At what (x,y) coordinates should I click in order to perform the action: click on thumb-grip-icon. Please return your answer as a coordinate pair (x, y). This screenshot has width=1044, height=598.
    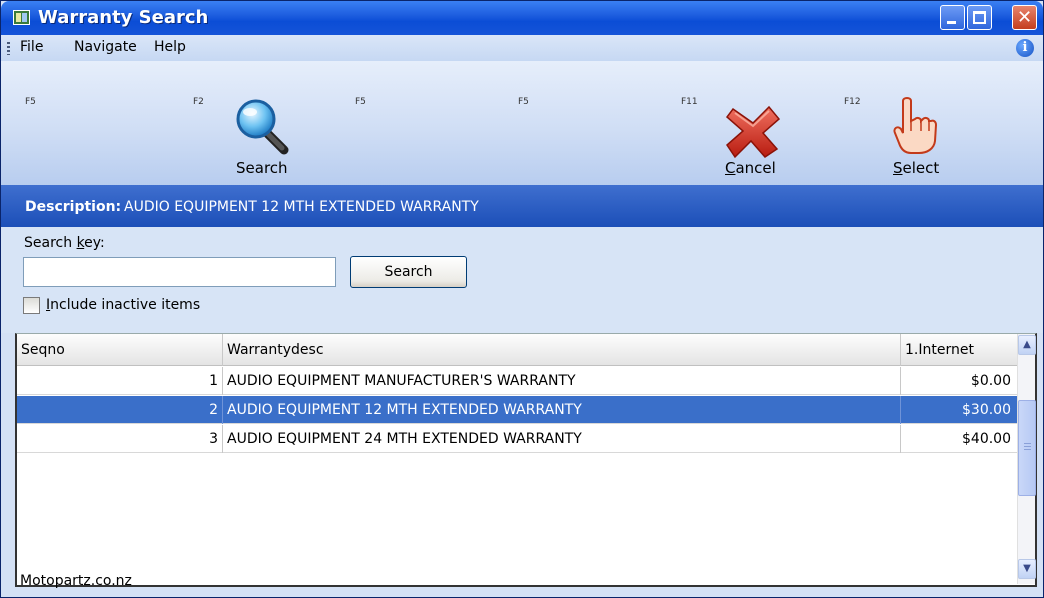
    Looking at the image, I should click on (1027, 447).